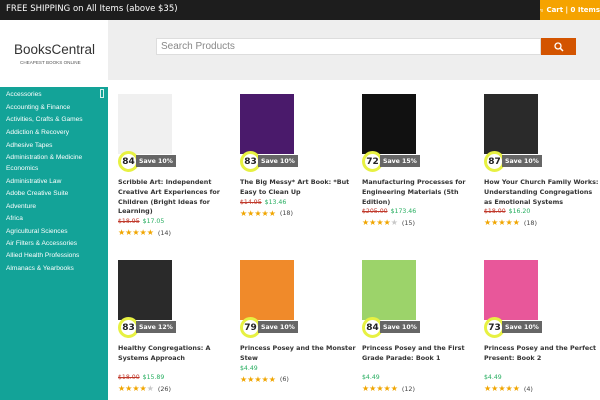  I want to click on sidebar-item: Air Filters & Accessories, so click(54, 244).